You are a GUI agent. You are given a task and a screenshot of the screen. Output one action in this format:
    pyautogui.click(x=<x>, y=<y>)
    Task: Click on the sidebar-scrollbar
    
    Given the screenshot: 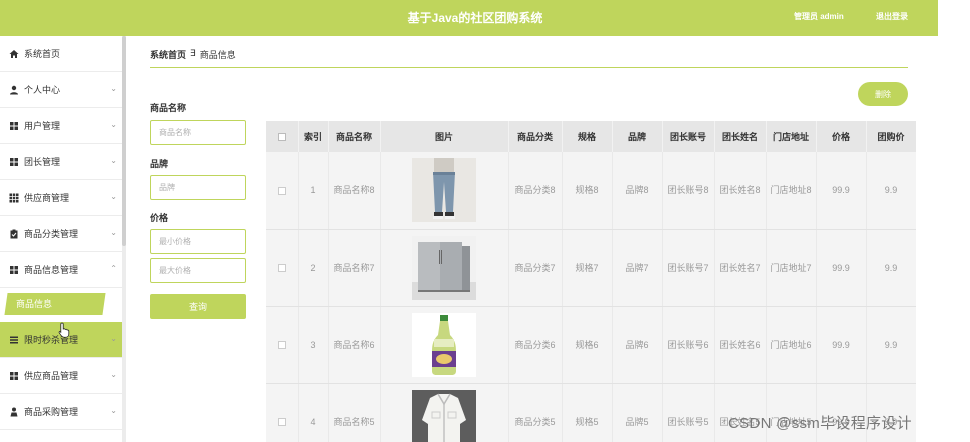 What is the action you would take?
    pyautogui.click(x=124, y=239)
    